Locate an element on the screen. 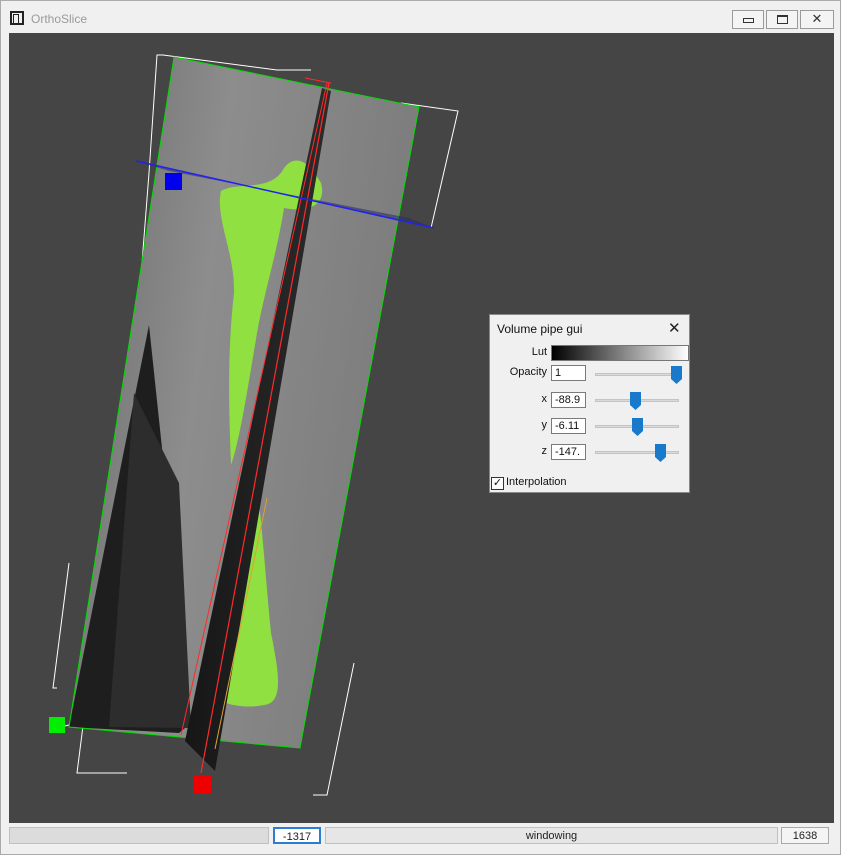  x-slider is located at coordinates (637, 401).